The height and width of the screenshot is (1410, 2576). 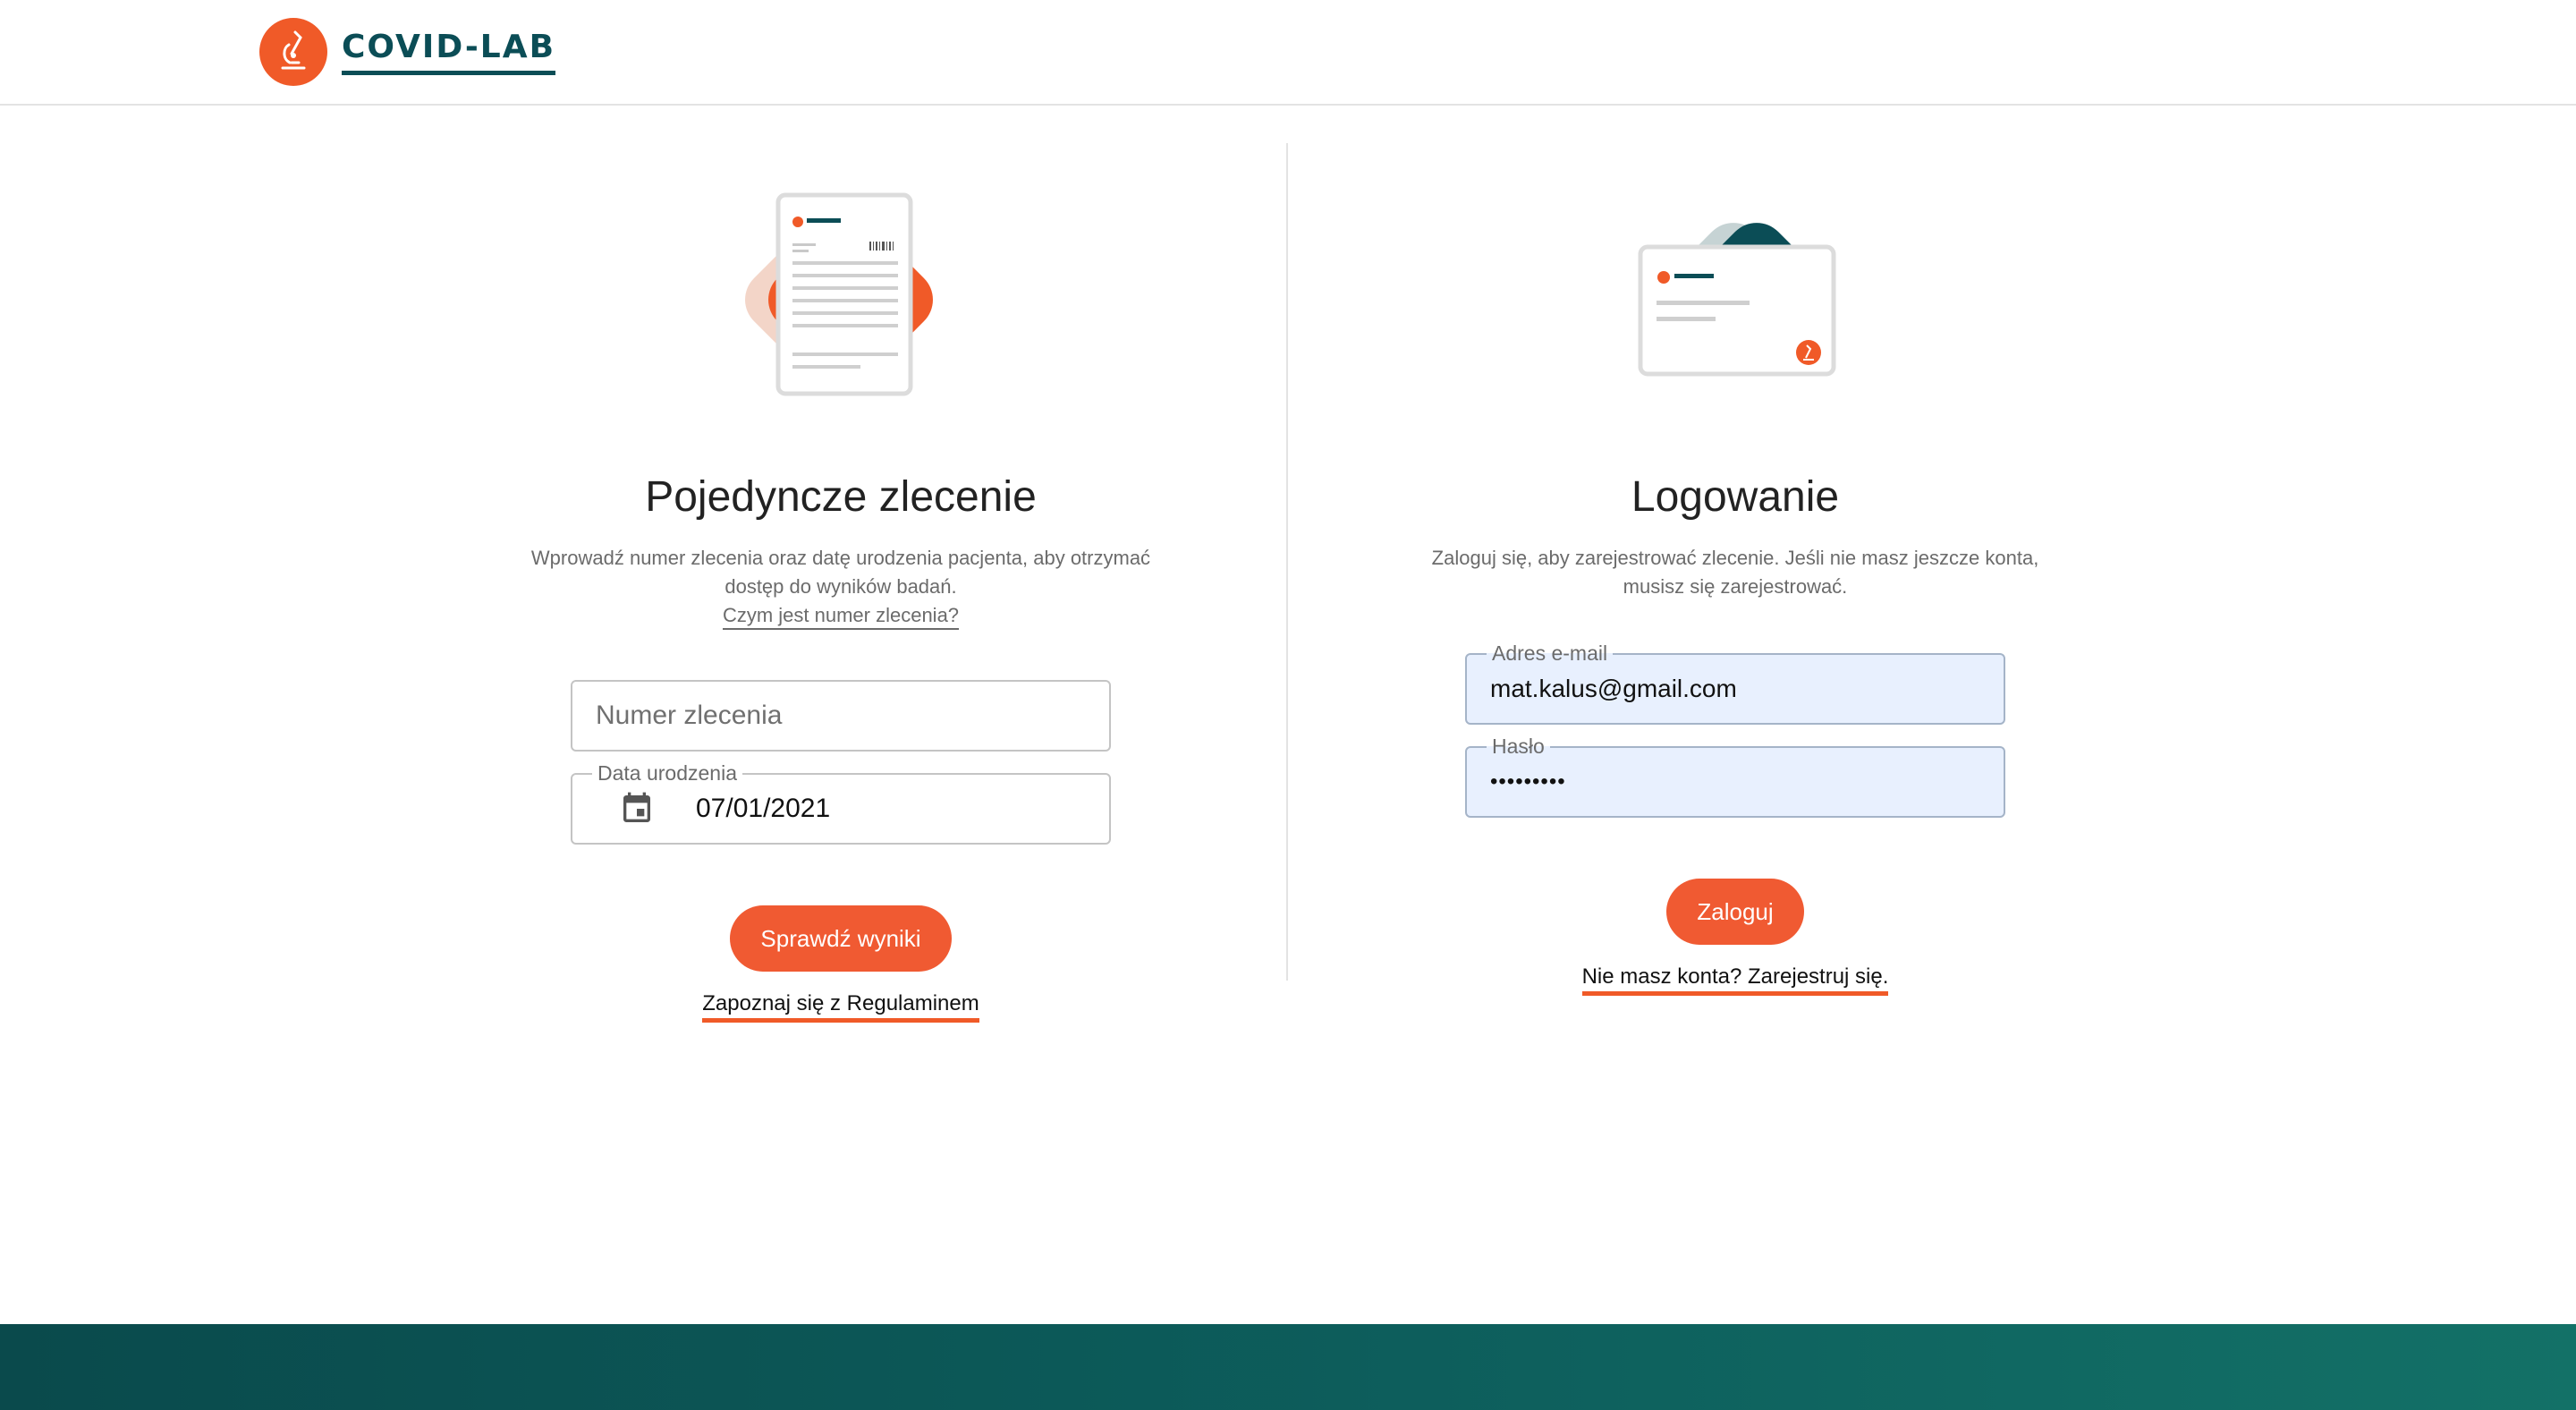 What do you see at coordinates (1288, 53) in the screenshot?
I see `top-header: COVID-LAB` at bounding box center [1288, 53].